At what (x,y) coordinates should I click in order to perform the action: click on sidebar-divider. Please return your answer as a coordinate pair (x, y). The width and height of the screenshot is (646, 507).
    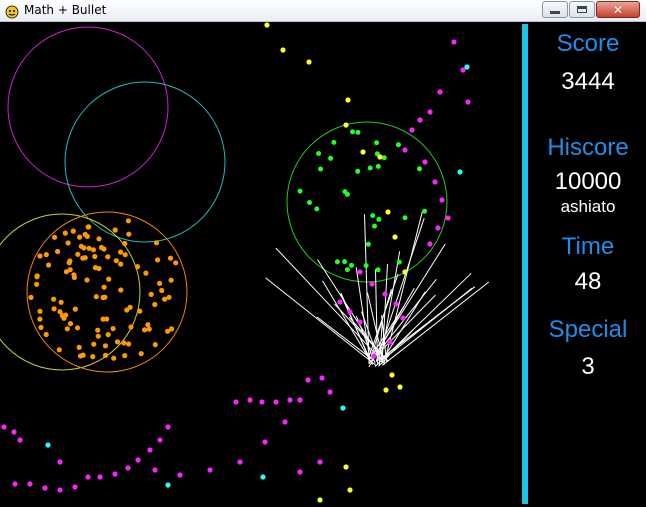
    Looking at the image, I should click on (525, 264).